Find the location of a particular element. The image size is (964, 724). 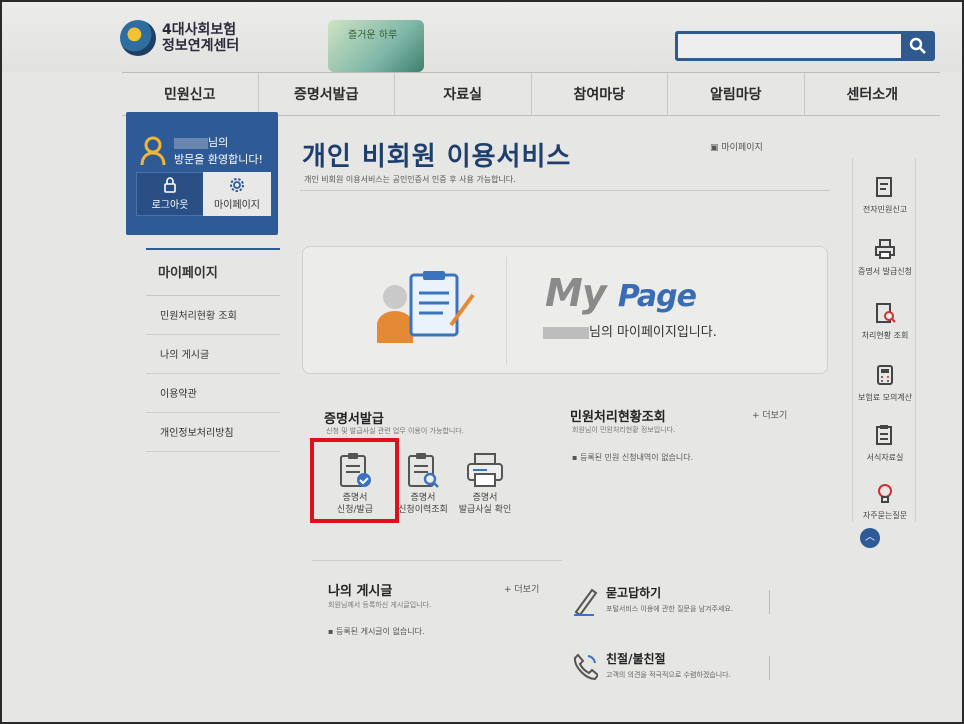

status-section-desc: 회원님이 민원처리현황 정보입니다. is located at coordinates (624, 430).